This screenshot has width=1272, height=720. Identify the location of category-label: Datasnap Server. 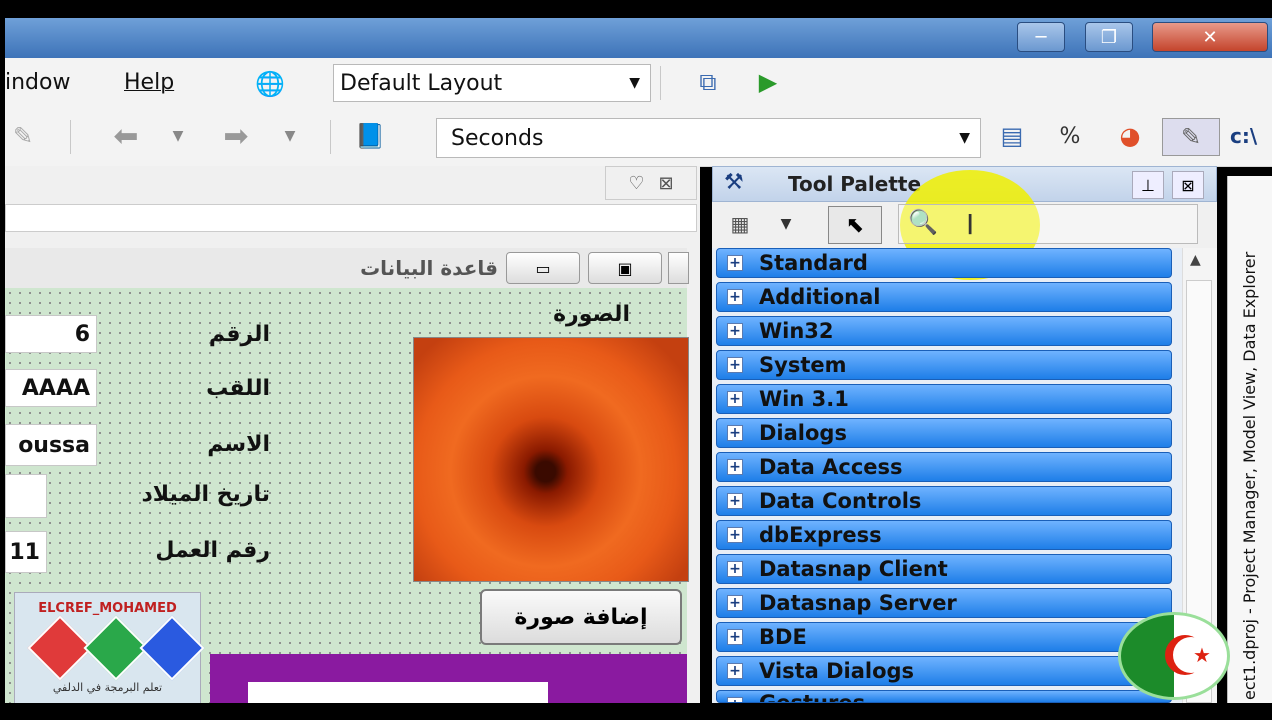
(858, 603).